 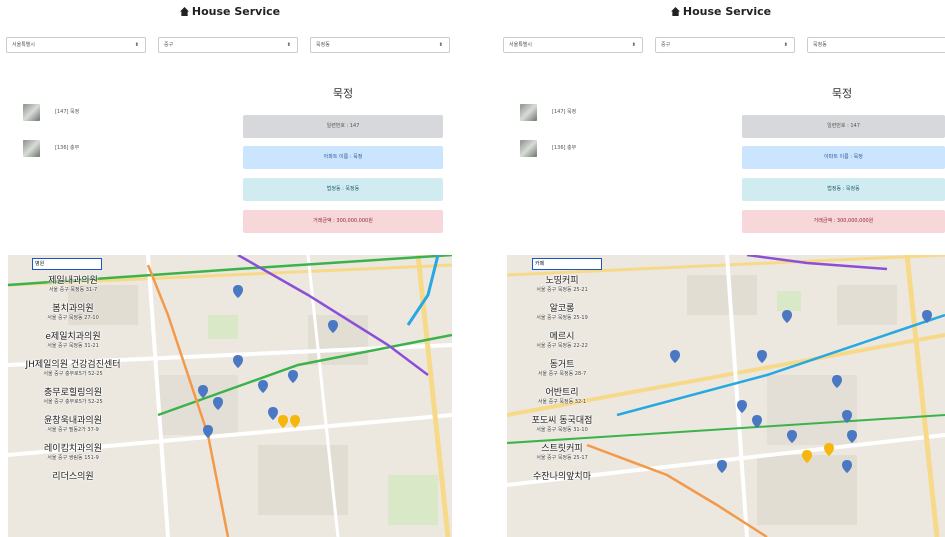 I want to click on place-item: 제일내과의원 서울 중구 묵정동 31-7, so click(x=73, y=283).